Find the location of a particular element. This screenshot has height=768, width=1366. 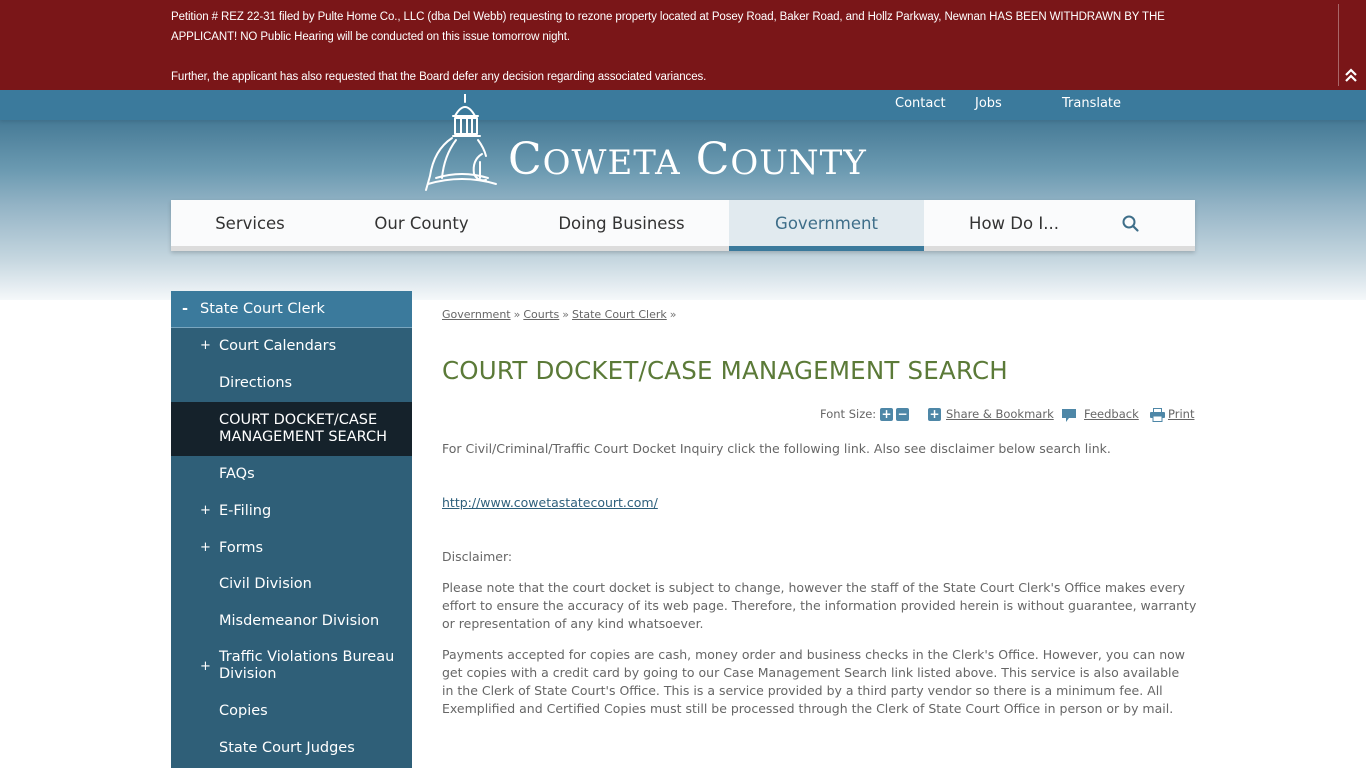

font-size-label: Font Size: is located at coordinates (848, 414).